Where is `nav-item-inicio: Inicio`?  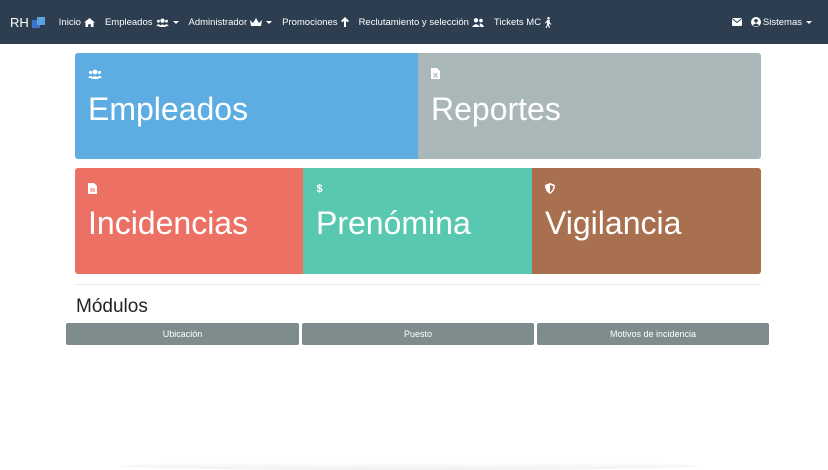 nav-item-inicio: Inicio is located at coordinates (77, 22).